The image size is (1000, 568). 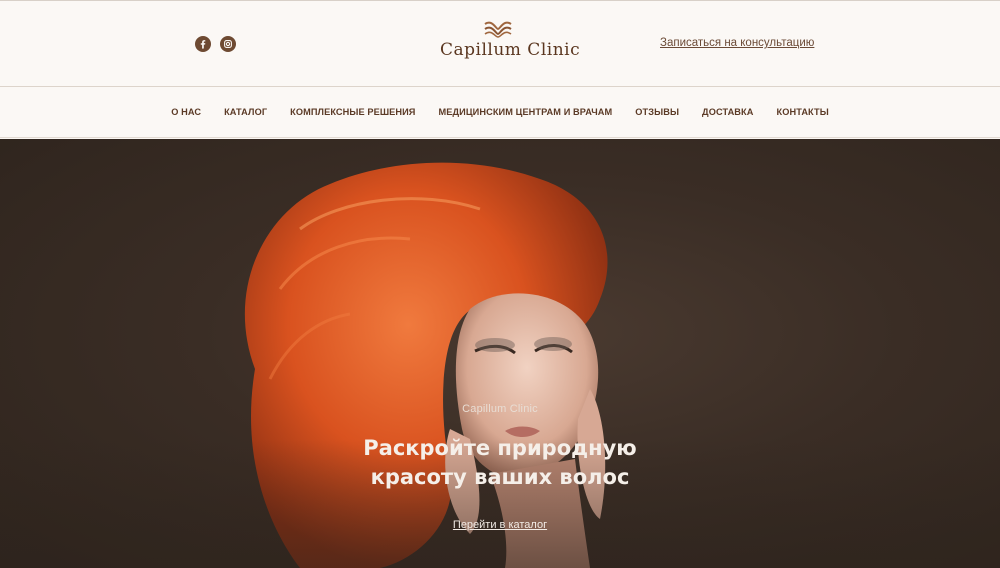 I want to click on instagram-icon, so click(x=228, y=44).